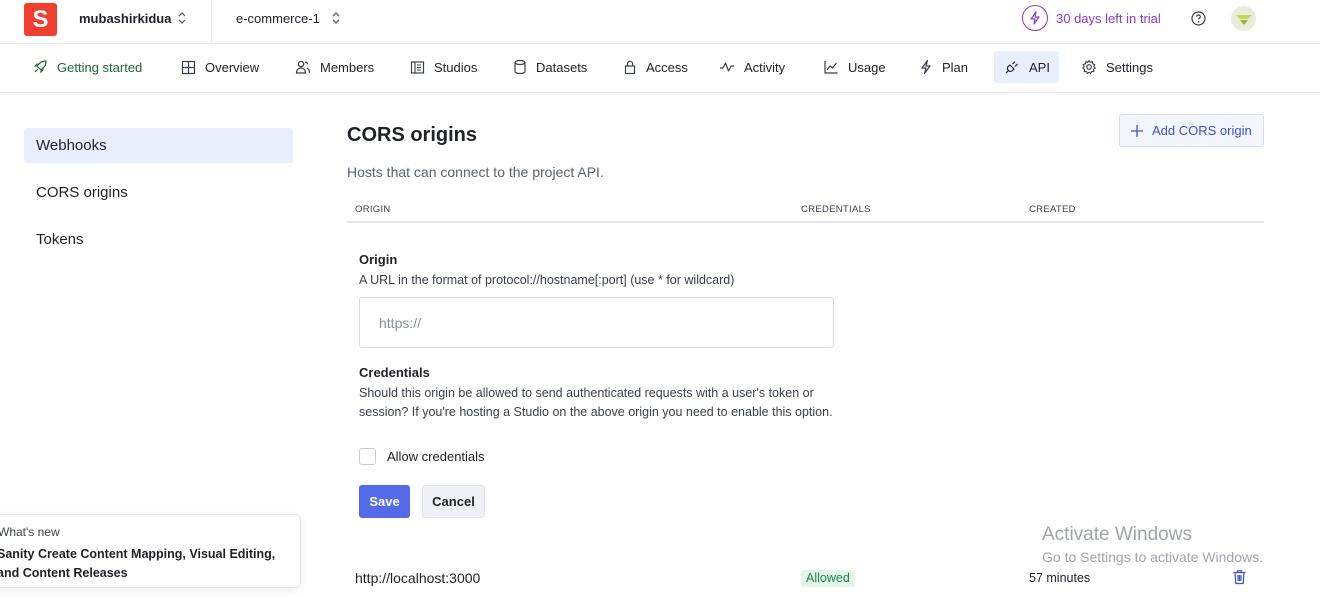 Image resolution: width=1320 pixels, height=597 pixels. Describe the element at coordinates (1243, 18) in the screenshot. I see `user-avatar` at that location.